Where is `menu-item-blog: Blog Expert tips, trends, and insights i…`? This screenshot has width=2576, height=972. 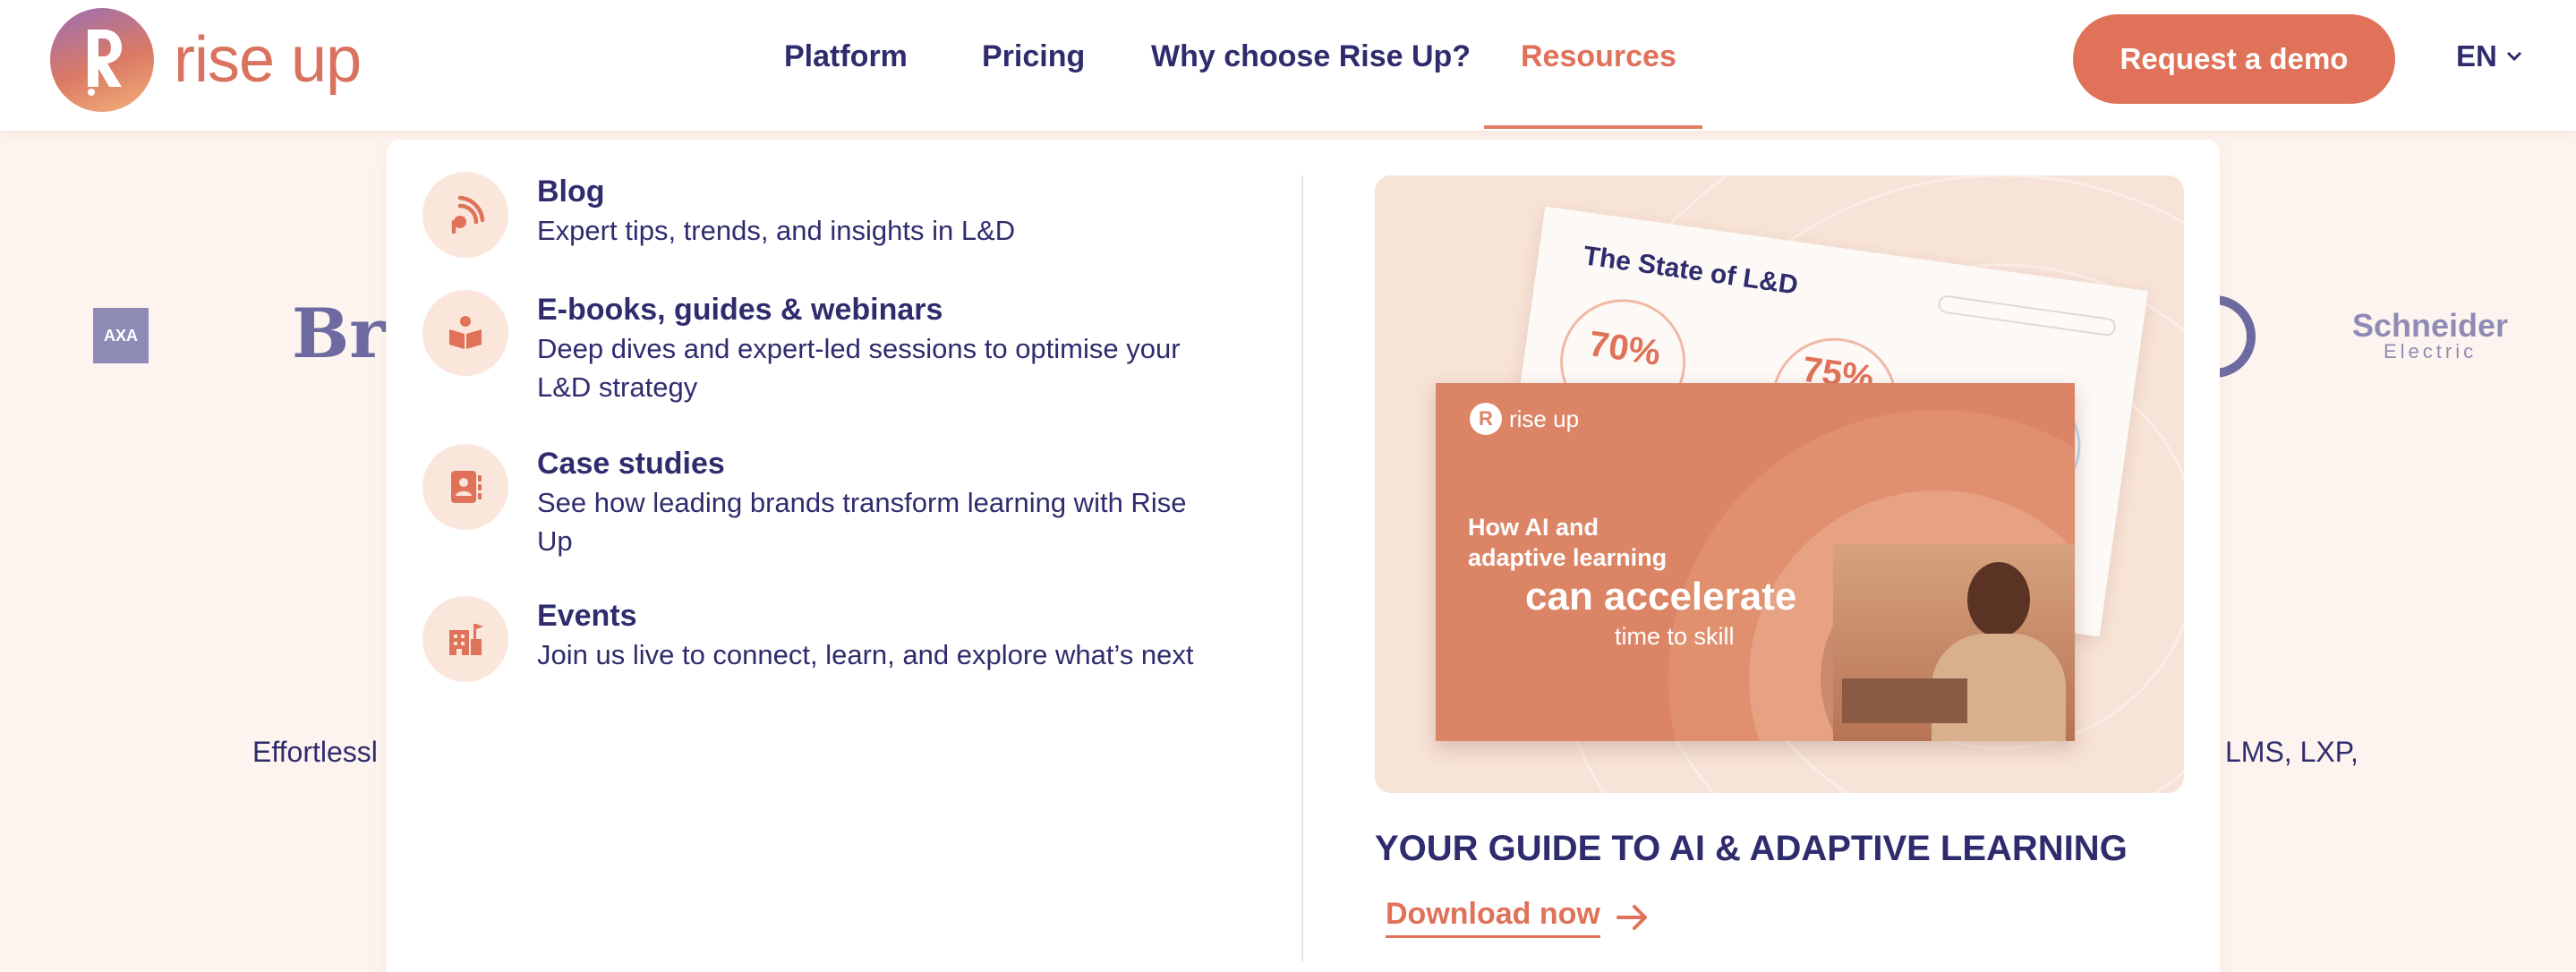
menu-item-blog: Blog Expert tips, trends, and insights i… is located at coordinates (819, 215).